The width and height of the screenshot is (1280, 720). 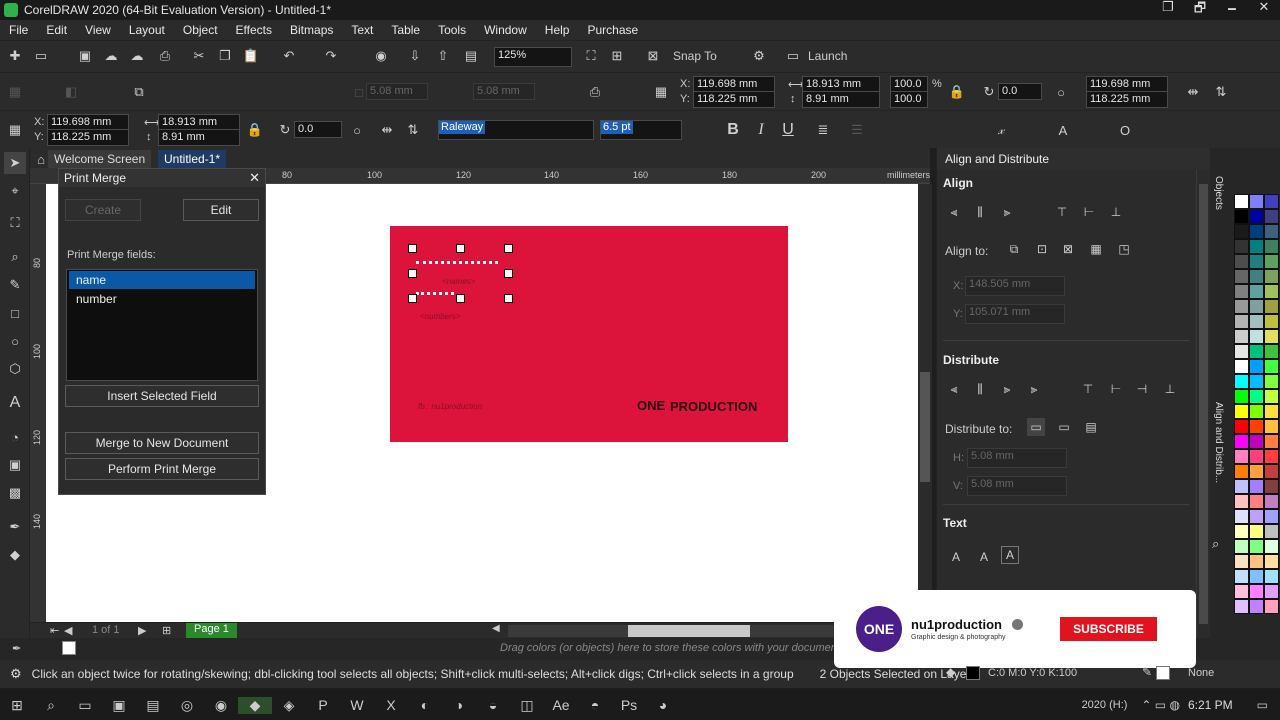 I want to click on full-screen-icon: ⛶, so click(x=591, y=56).